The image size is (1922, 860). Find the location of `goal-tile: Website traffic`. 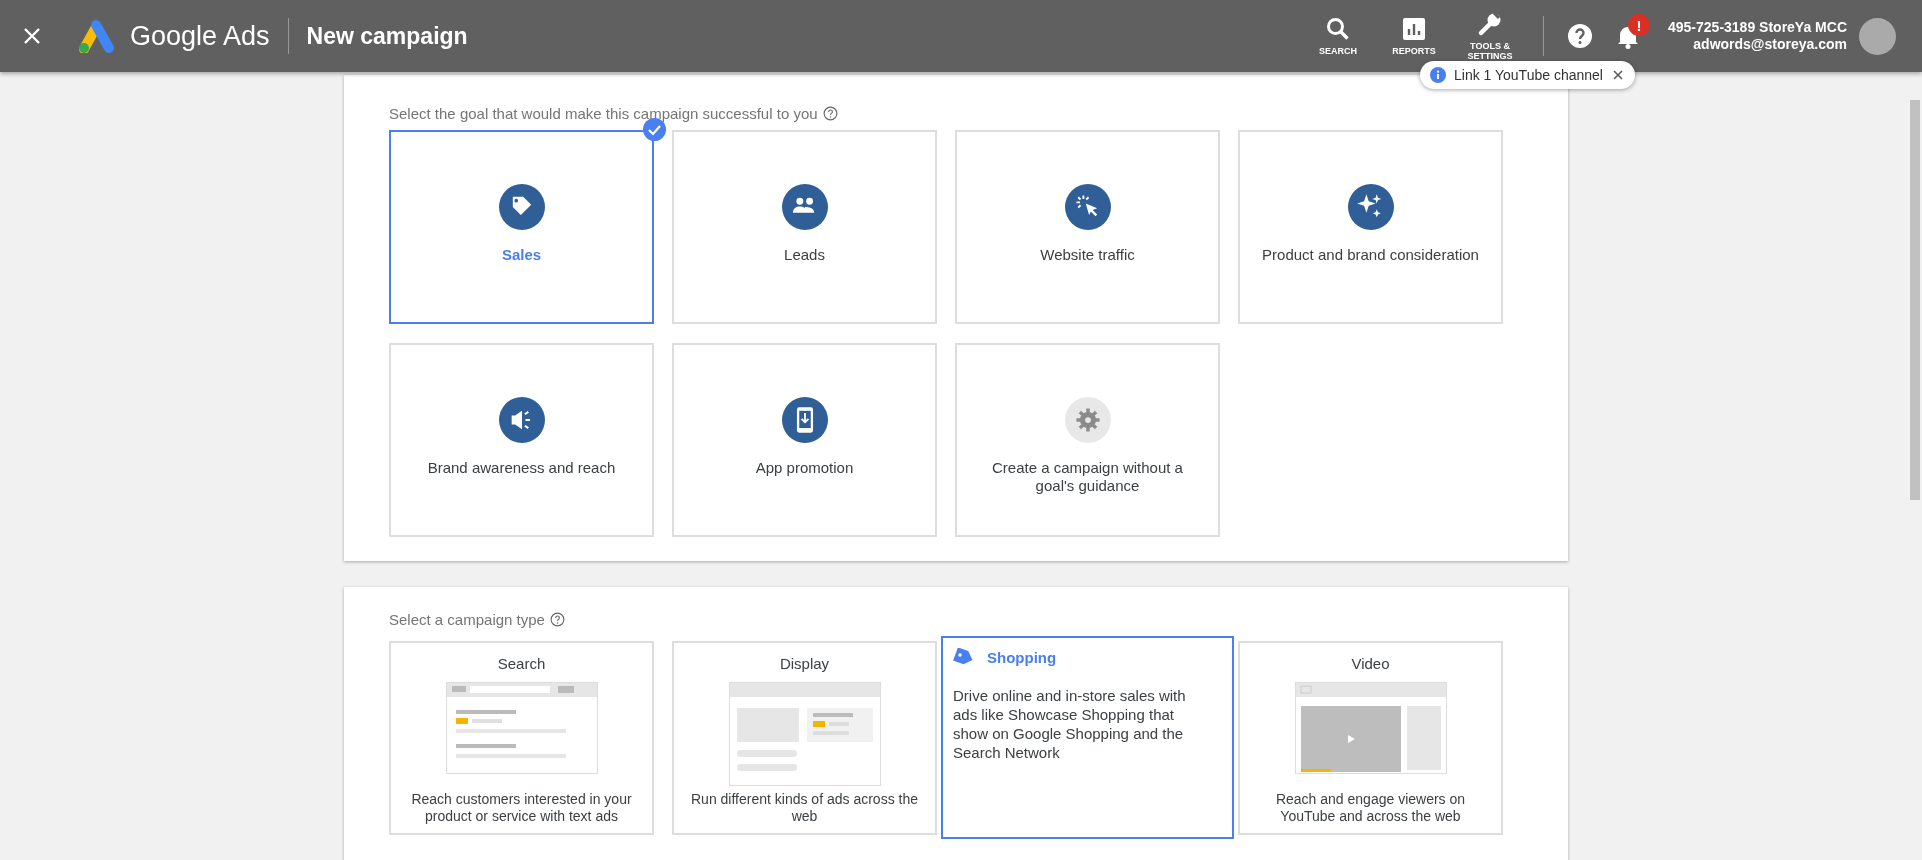

goal-tile: Website traffic is located at coordinates (1087, 227).